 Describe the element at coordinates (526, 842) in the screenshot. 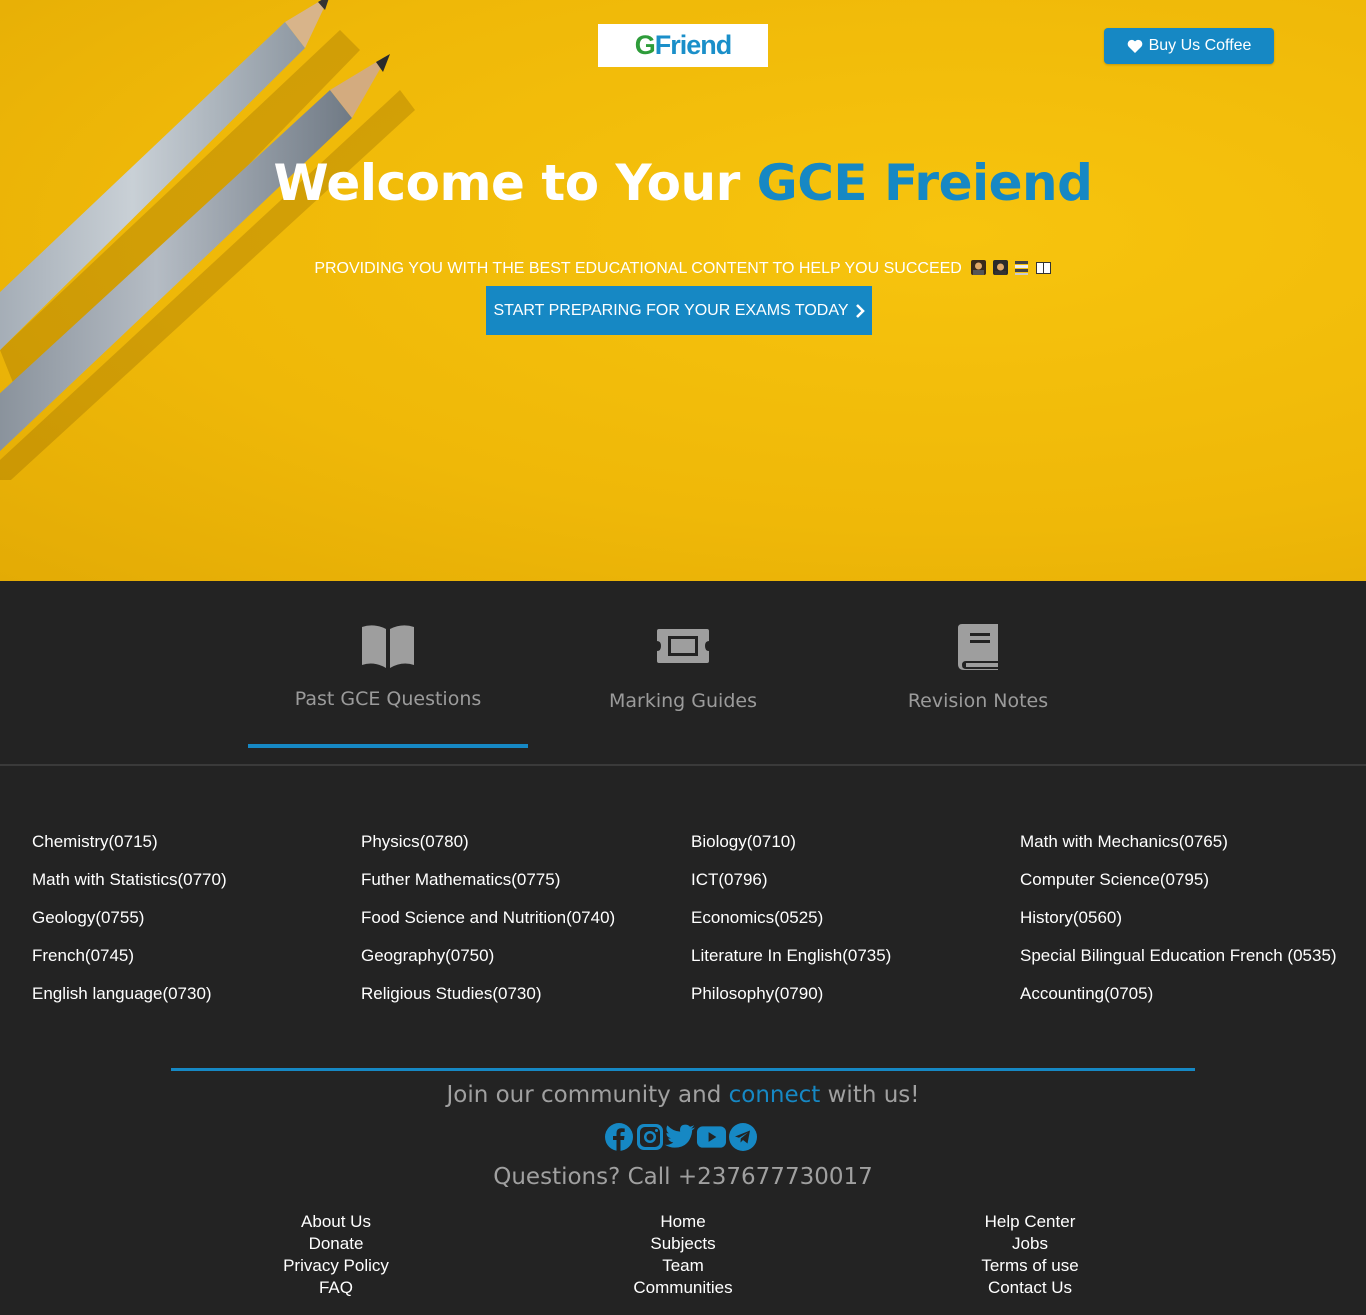

I see `subject-link: Physics(0780)` at that location.